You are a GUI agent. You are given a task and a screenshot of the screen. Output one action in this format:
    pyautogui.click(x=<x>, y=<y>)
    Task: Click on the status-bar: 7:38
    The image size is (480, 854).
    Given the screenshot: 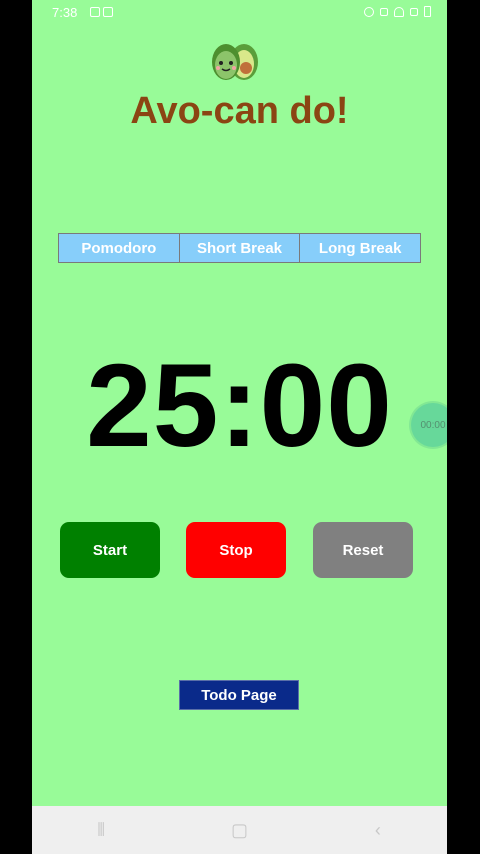 What is the action you would take?
    pyautogui.click(x=239, y=13)
    